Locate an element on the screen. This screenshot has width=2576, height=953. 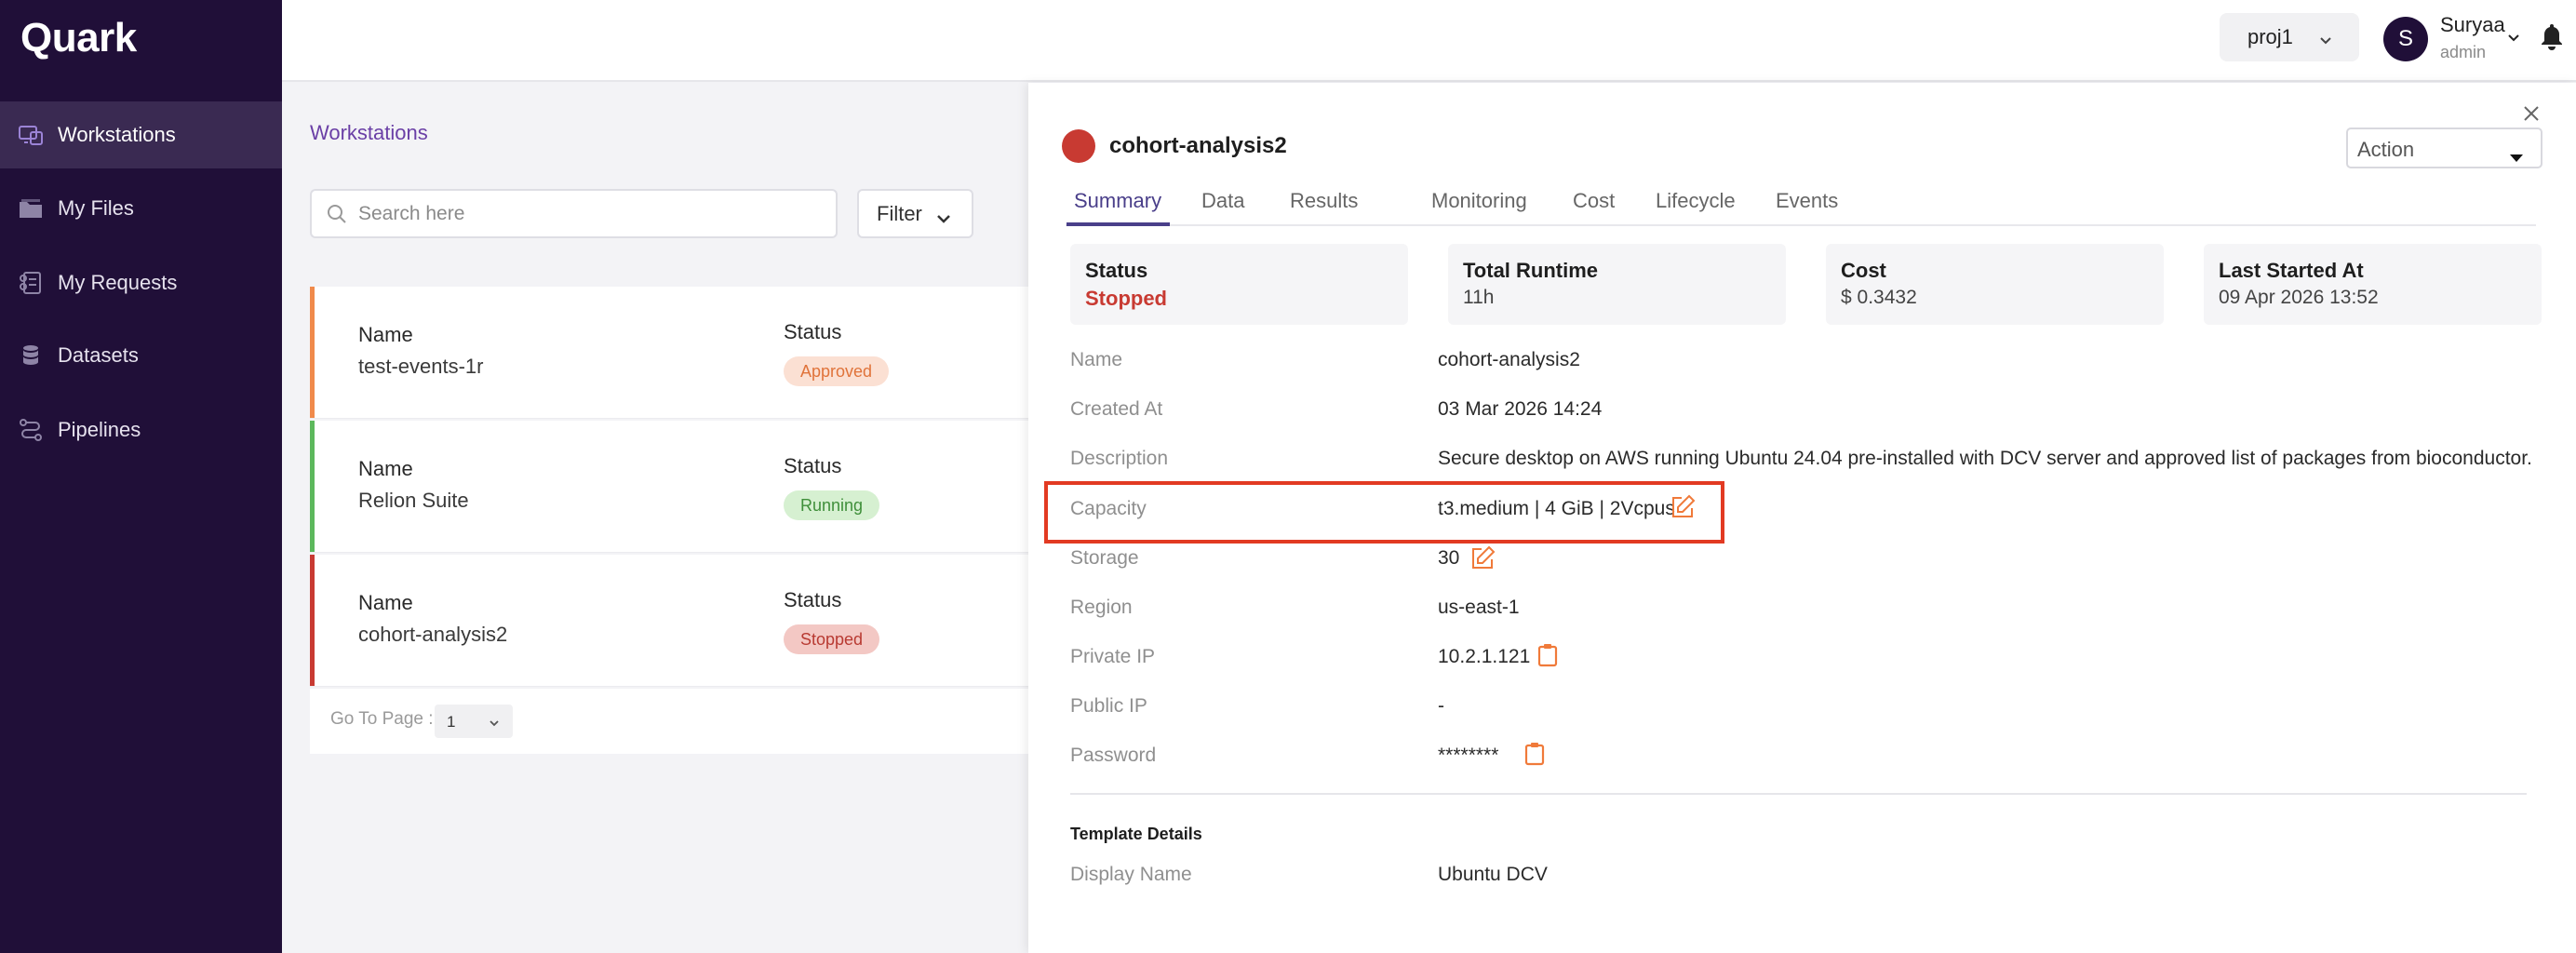
sidebar-item-label: My Files is located at coordinates (96, 208).